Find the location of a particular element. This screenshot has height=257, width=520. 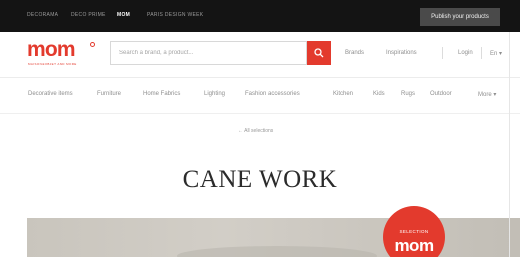

nav-item-kids: Kids is located at coordinates (379, 94).